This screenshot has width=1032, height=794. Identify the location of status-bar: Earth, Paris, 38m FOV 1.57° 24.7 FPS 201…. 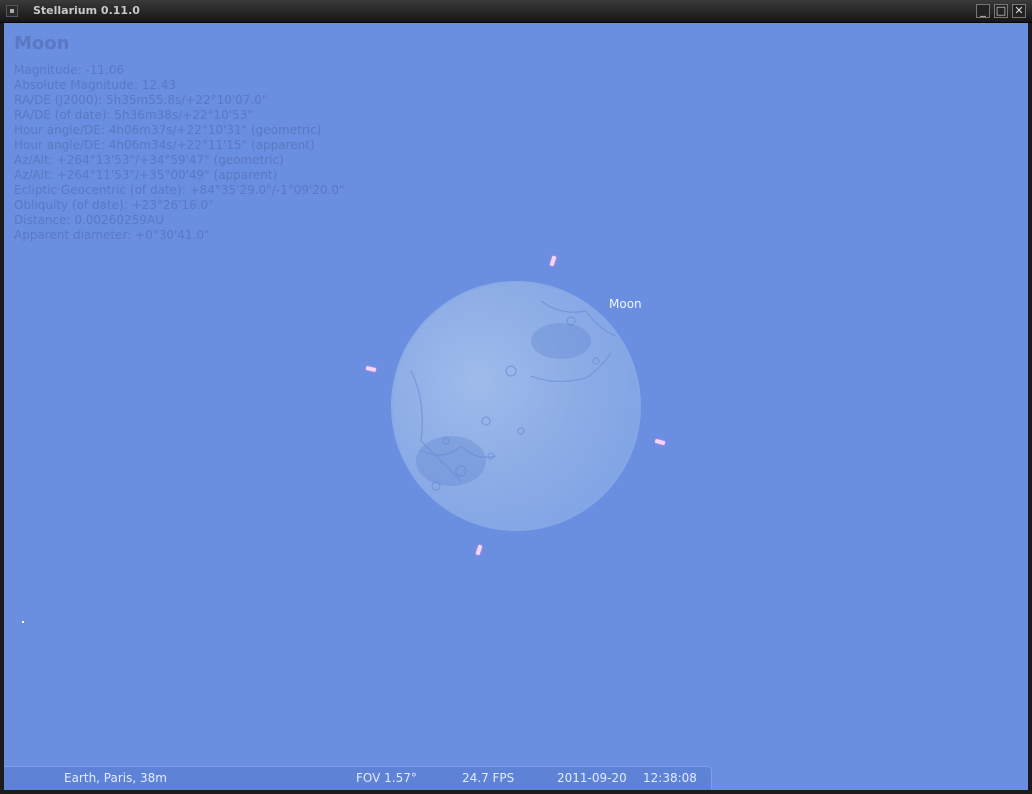
(358, 778).